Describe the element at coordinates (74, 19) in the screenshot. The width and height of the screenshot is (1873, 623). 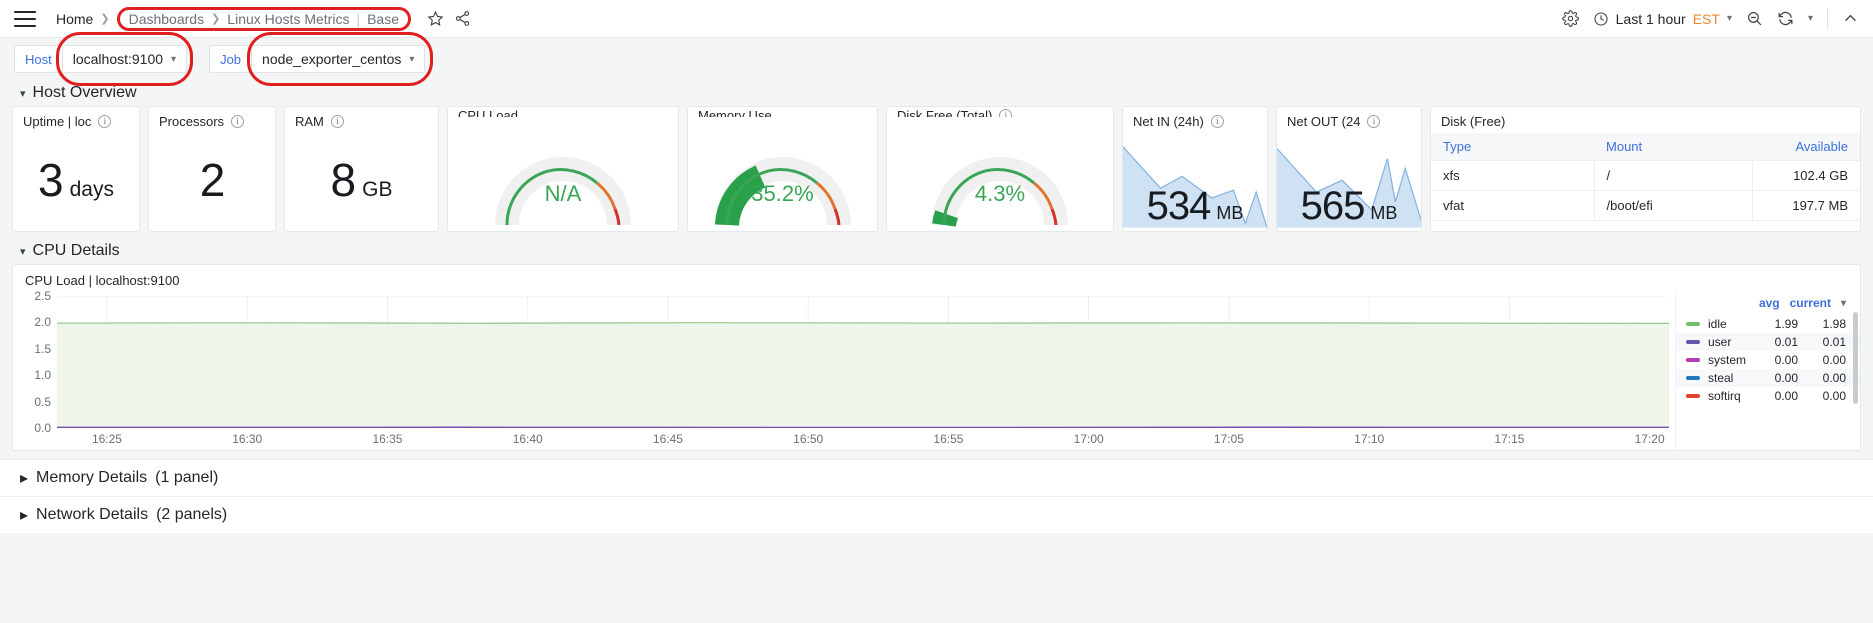
I see `breadcrumb-home: Home` at that location.